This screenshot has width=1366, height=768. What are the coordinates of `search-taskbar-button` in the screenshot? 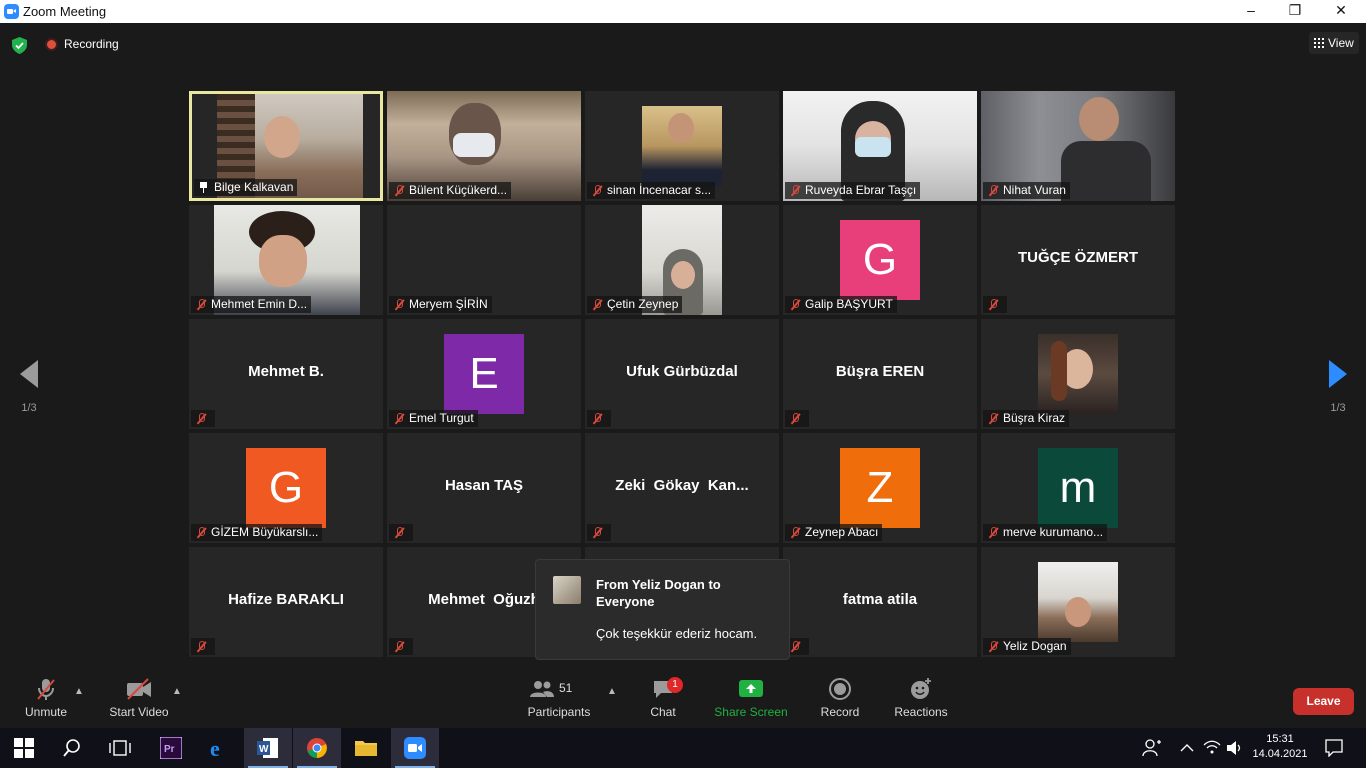 It's located at (72, 748).